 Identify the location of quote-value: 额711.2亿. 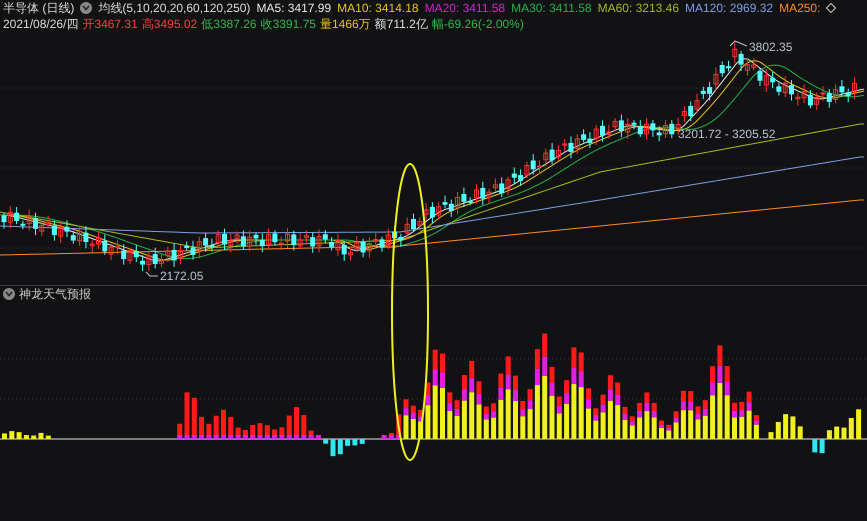
(401, 24).